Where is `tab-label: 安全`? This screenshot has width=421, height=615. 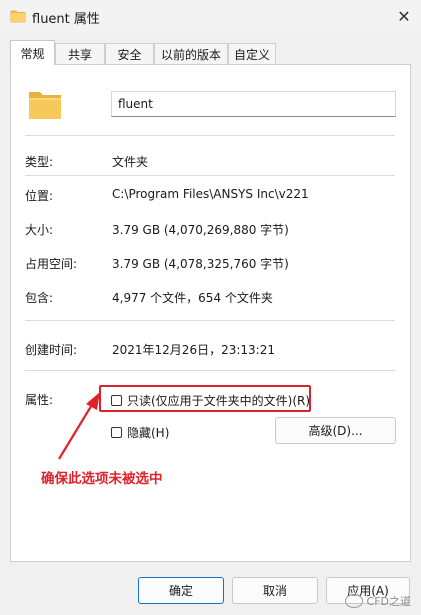 tab-label: 安全 is located at coordinates (129, 54).